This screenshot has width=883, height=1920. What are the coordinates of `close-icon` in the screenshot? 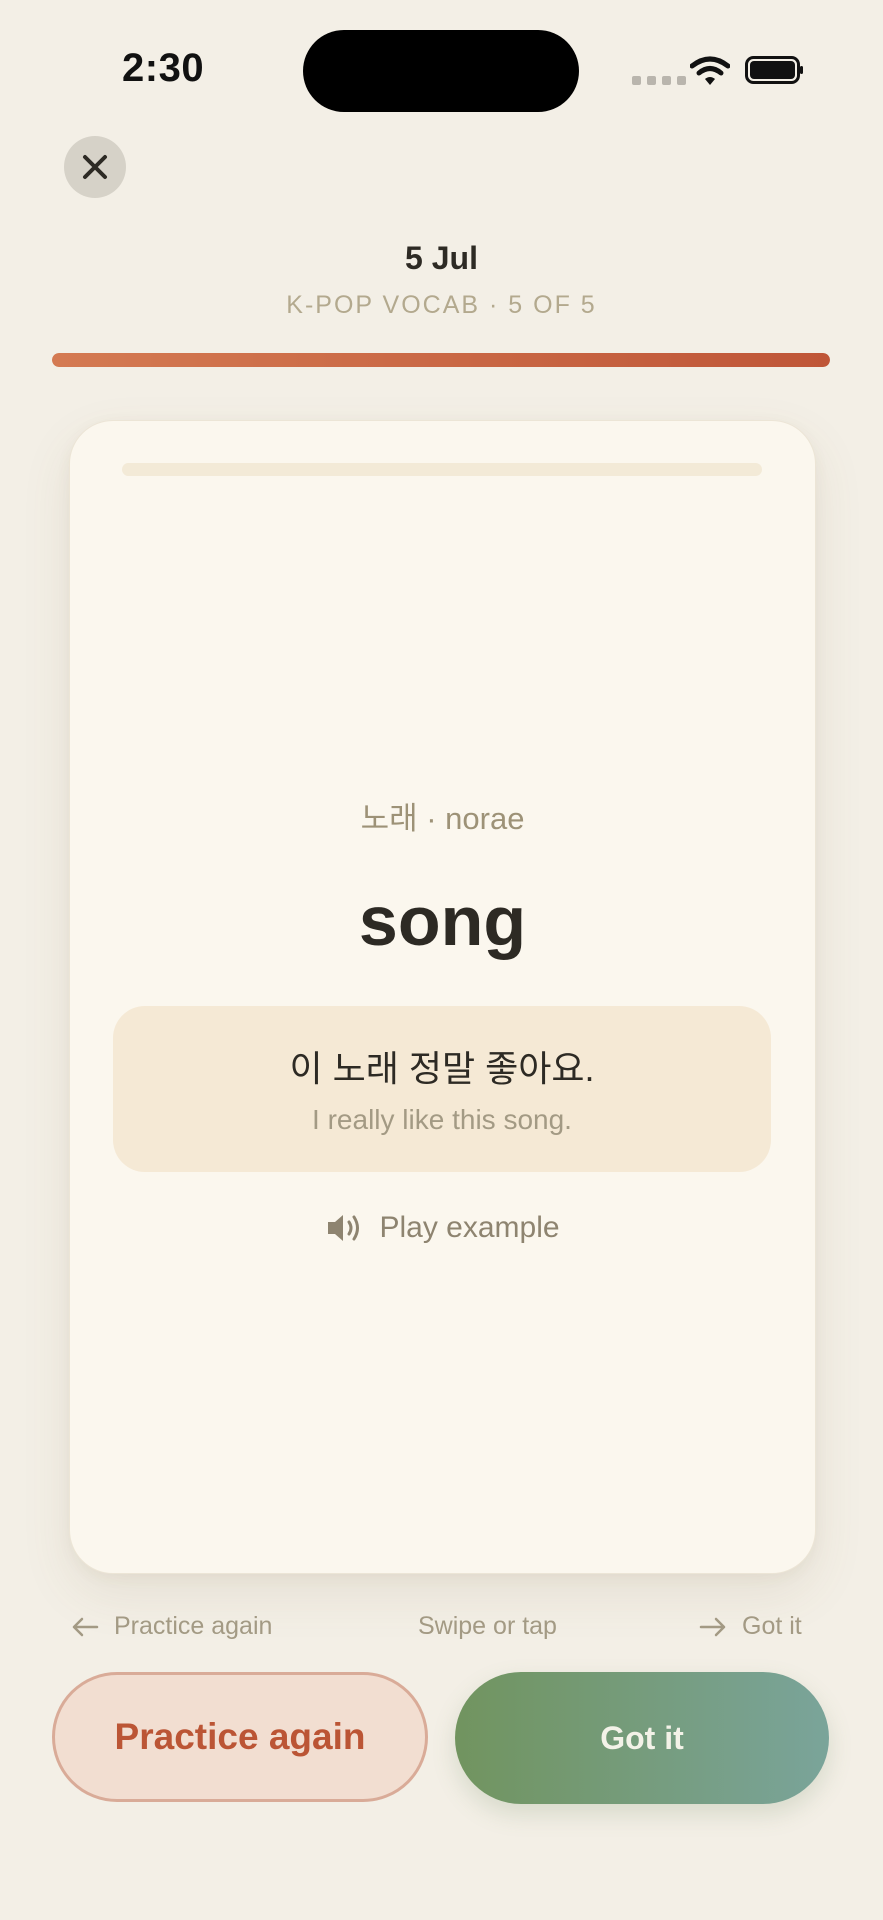 It's located at (95, 167).